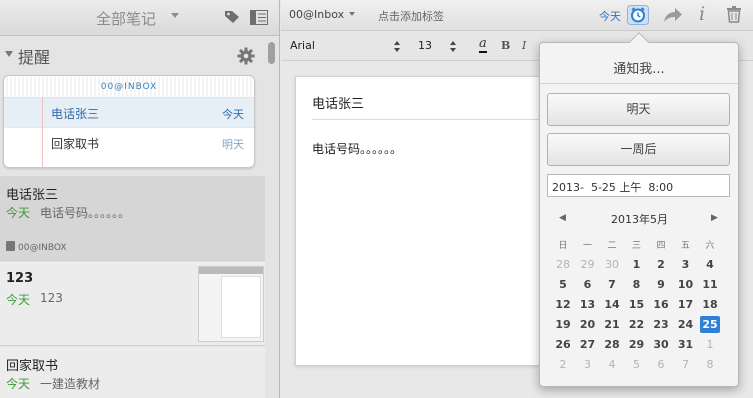 This screenshot has height=398, width=753. Describe the element at coordinates (563, 246) in the screenshot. I see `calendar-weekday: 日` at that location.